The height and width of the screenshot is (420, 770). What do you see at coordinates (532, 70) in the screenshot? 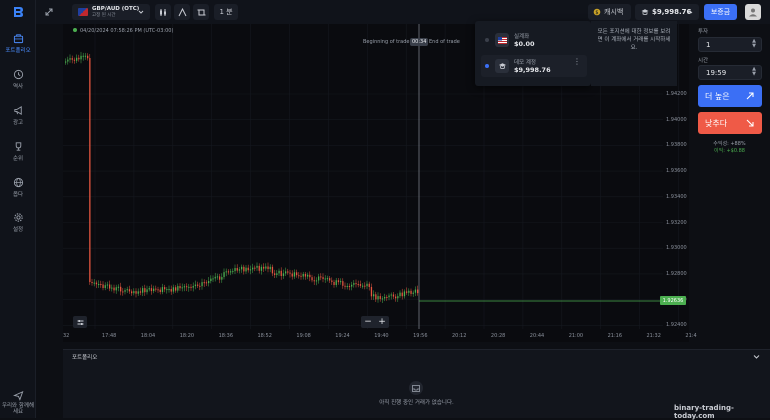
I see `demo-account-value: $9,998.76` at bounding box center [532, 70].